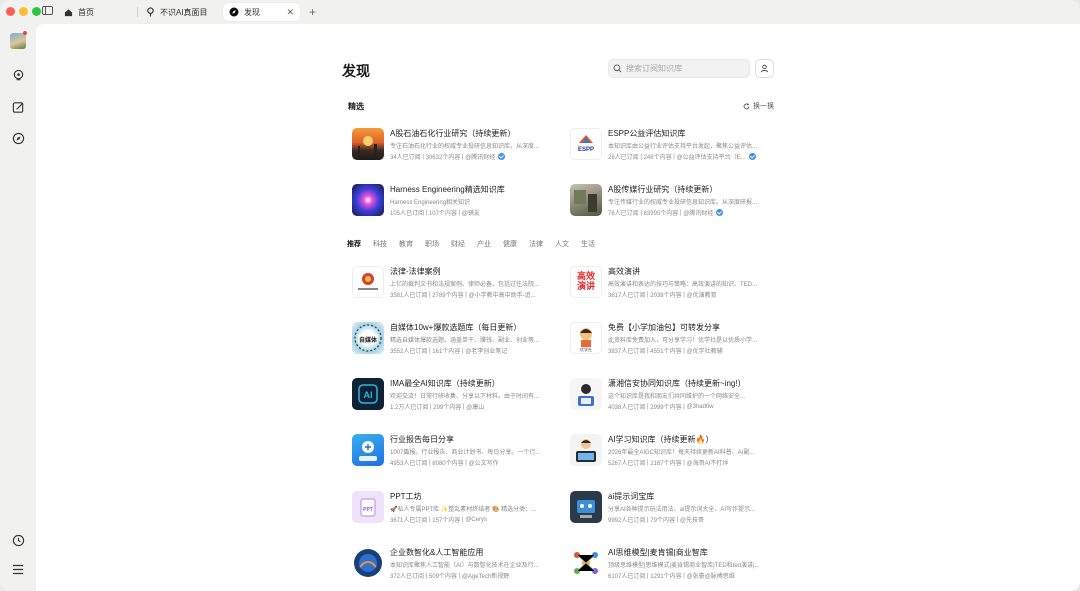  Describe the element at coordinates (588, 244) in the screenshot. I see `category-tab-life: 生活` at that location.